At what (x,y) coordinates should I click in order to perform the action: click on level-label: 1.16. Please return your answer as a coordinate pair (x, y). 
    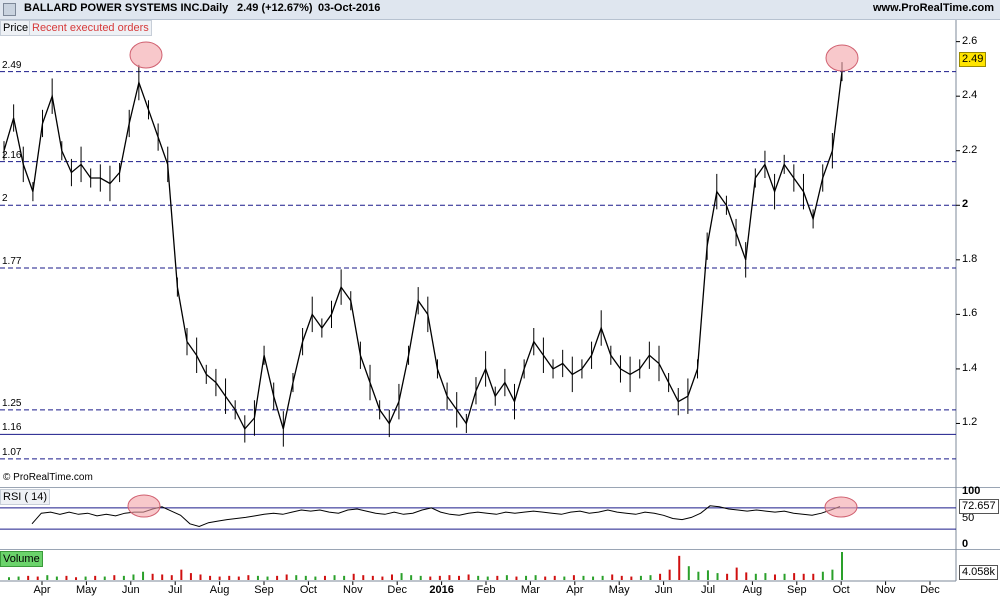
    Looking at the image, I should click on (12, 428).